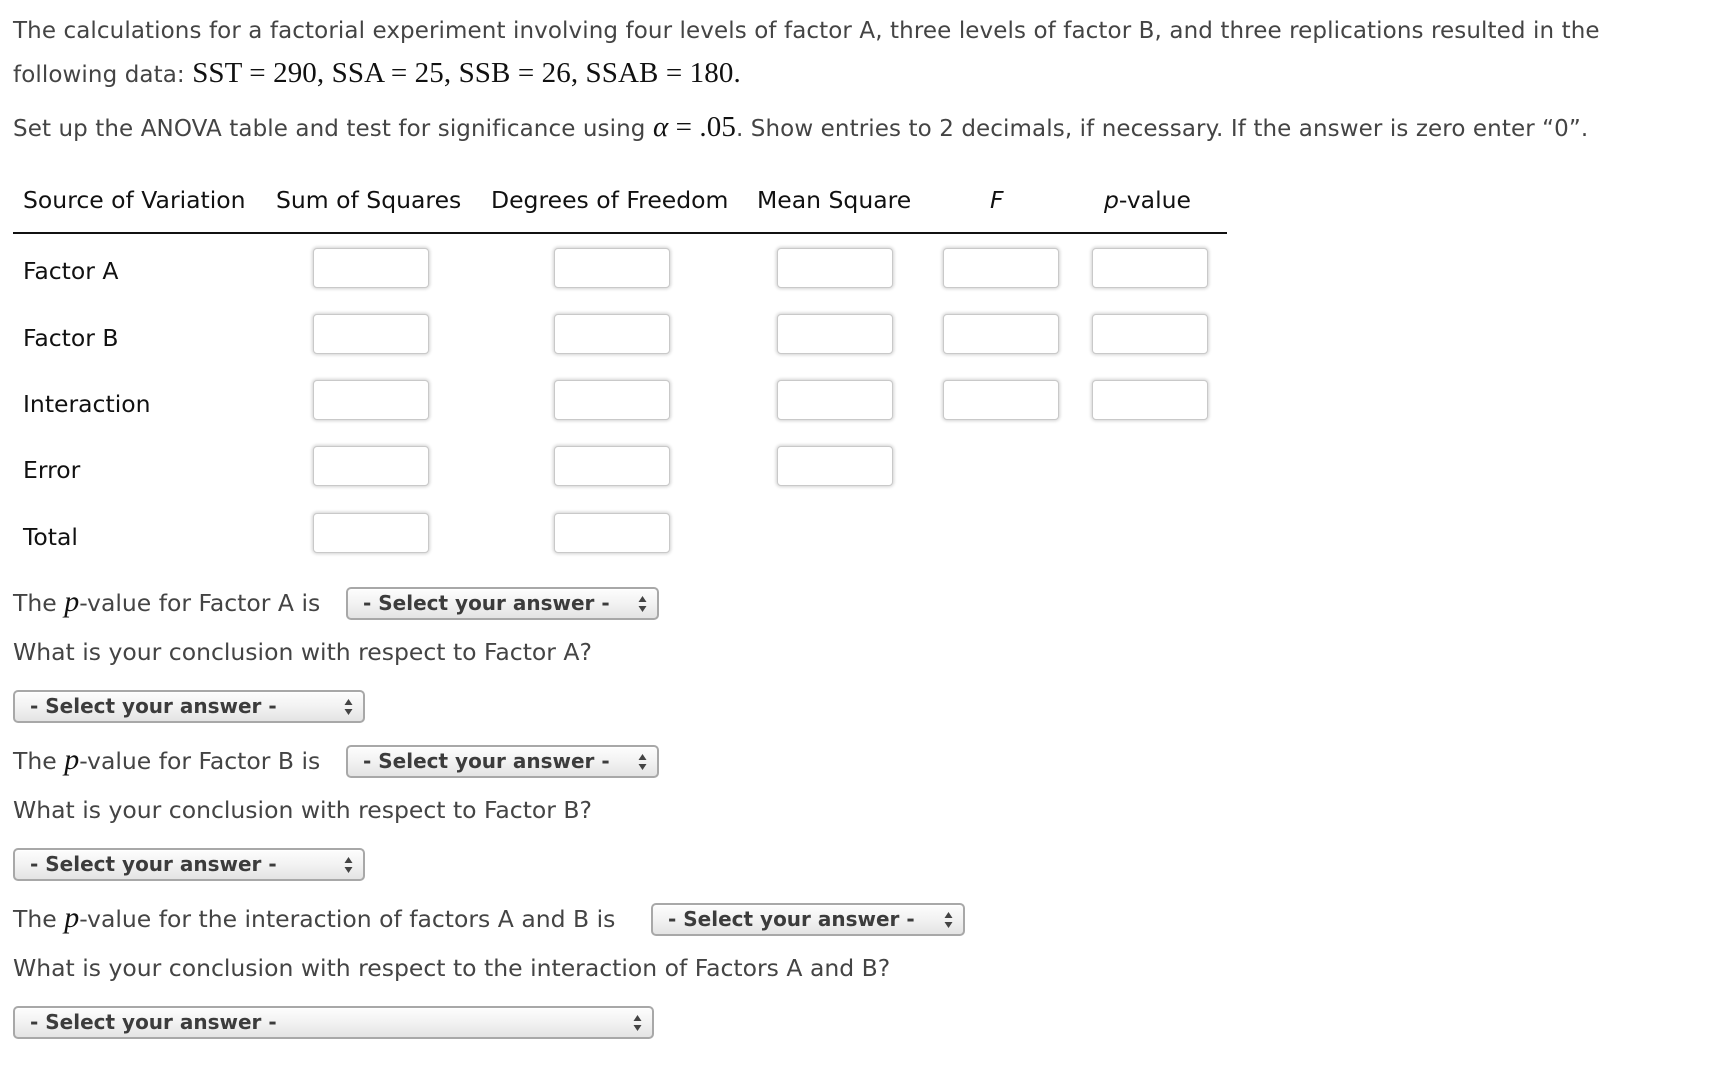 The width and height of the screenshot is (1712, 1090). I want to click on factor-b-p-value-input, so click(1150, 334).